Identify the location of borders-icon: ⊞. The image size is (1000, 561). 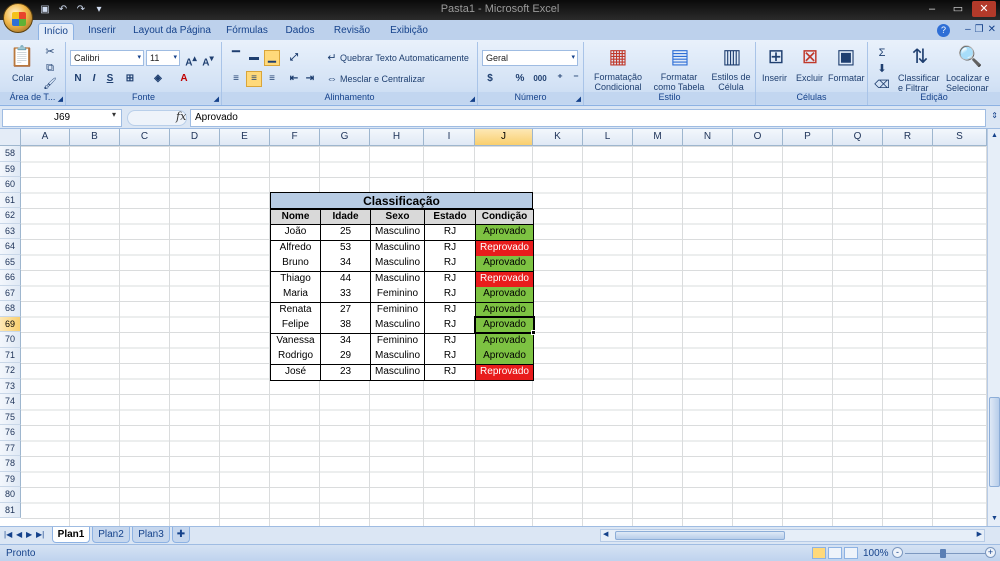
(130, 79).